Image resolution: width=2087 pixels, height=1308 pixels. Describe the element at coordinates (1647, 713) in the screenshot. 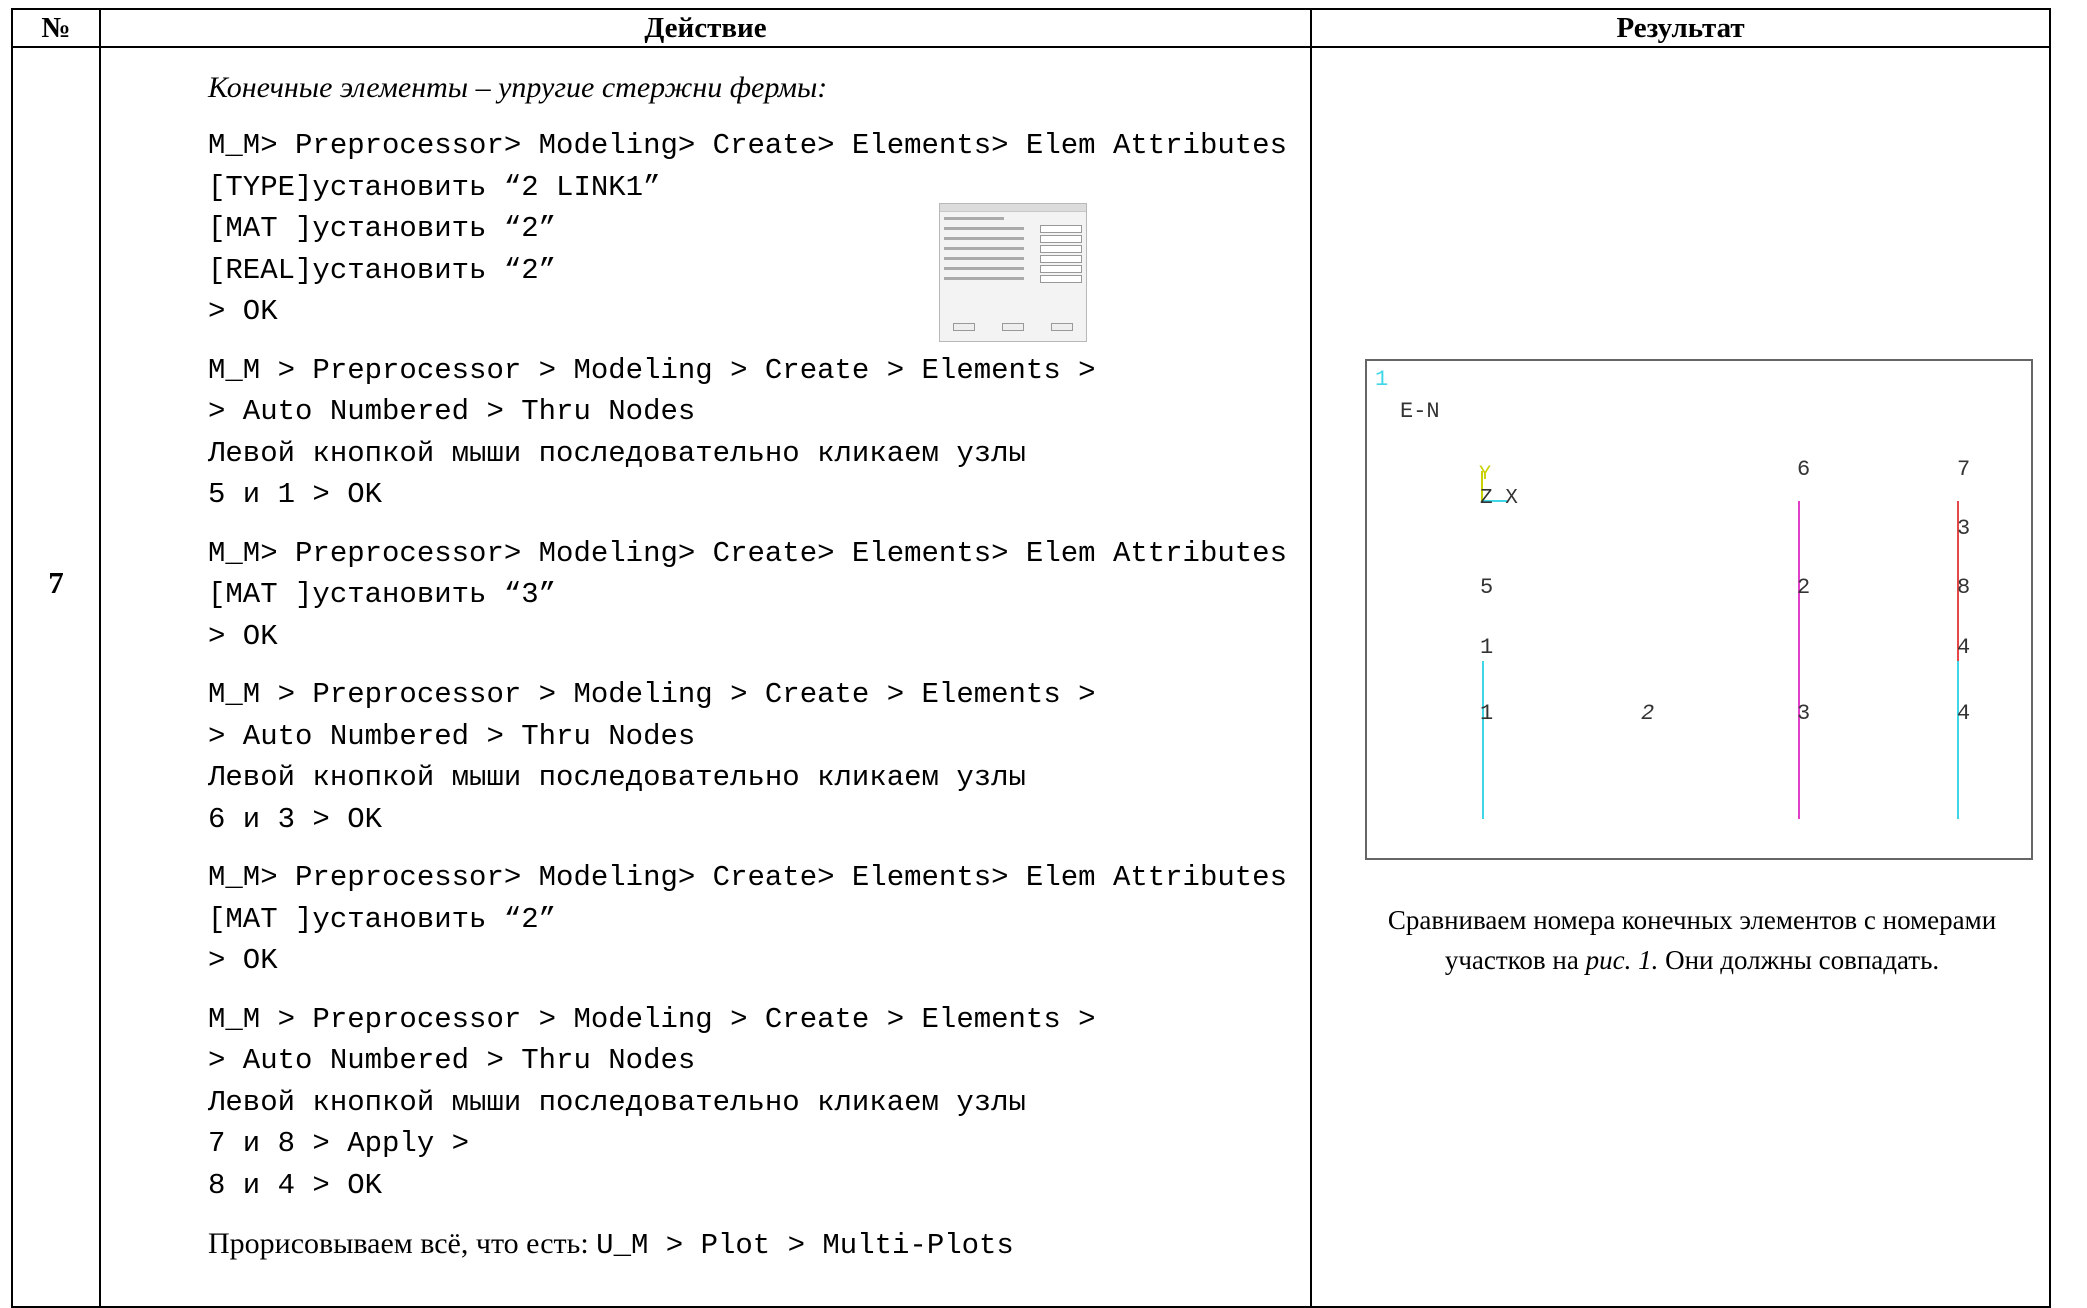

I see `node-2-label: 2` at that location.